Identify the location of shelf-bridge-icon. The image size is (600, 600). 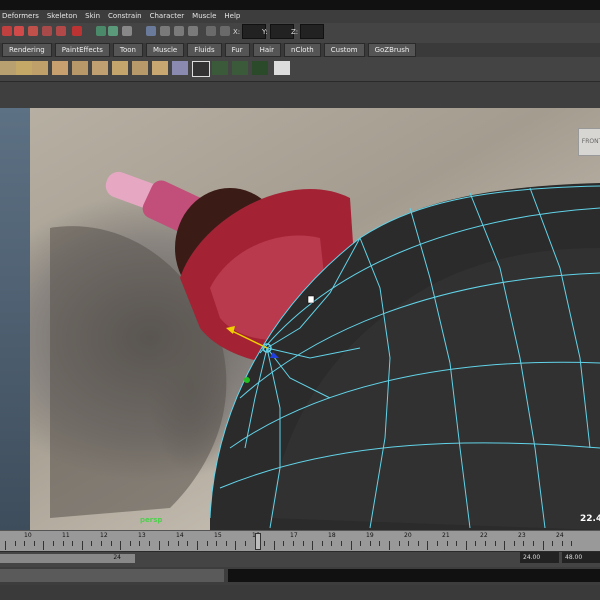
(100, 68).